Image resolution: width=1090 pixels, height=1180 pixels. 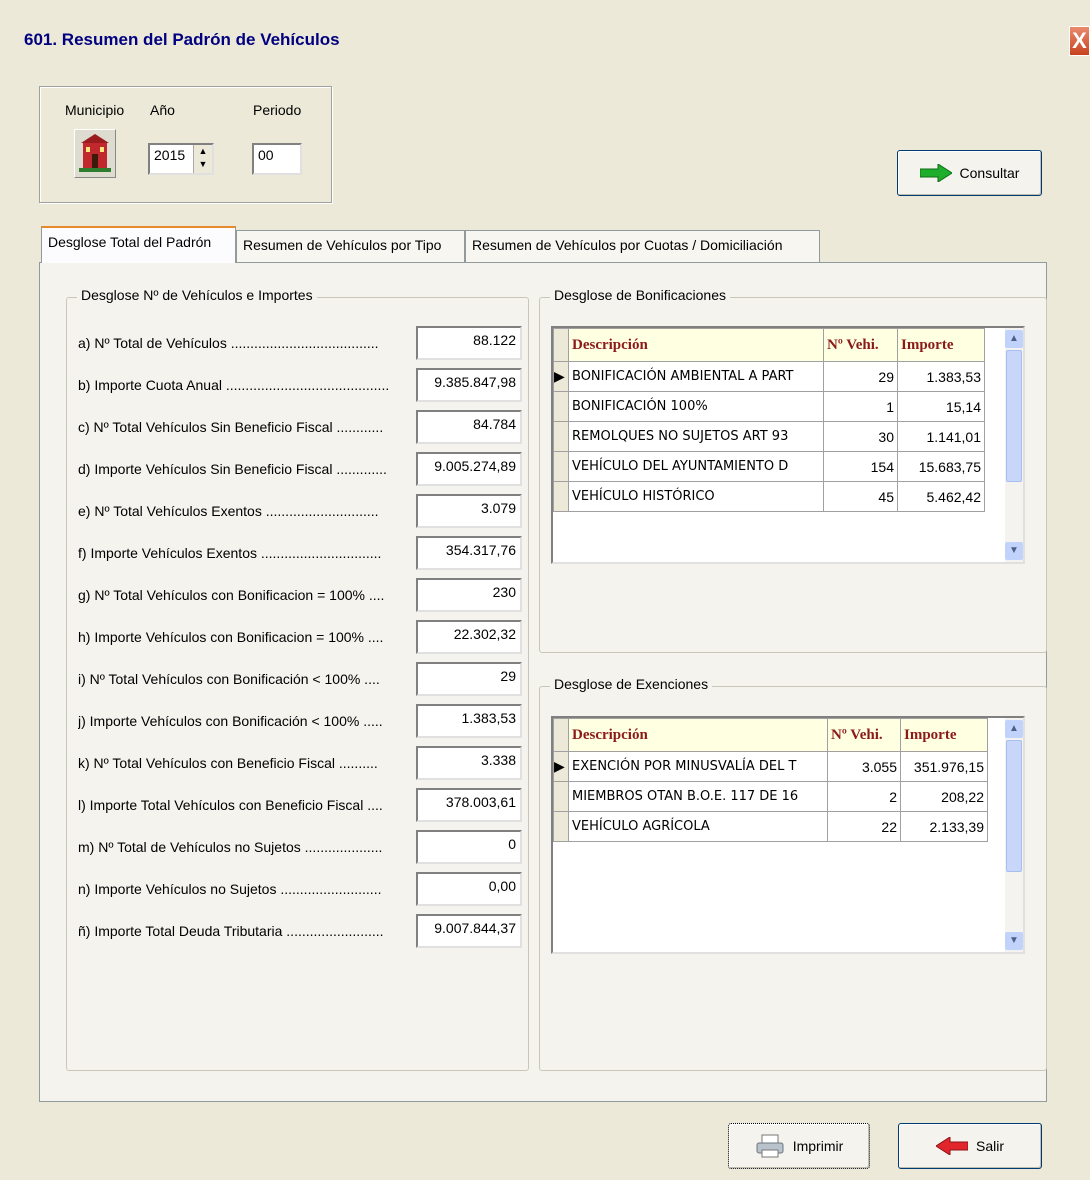 I want to click on exenciones-scrollbar: ▲ ▼, so click(x=1014, y=835).